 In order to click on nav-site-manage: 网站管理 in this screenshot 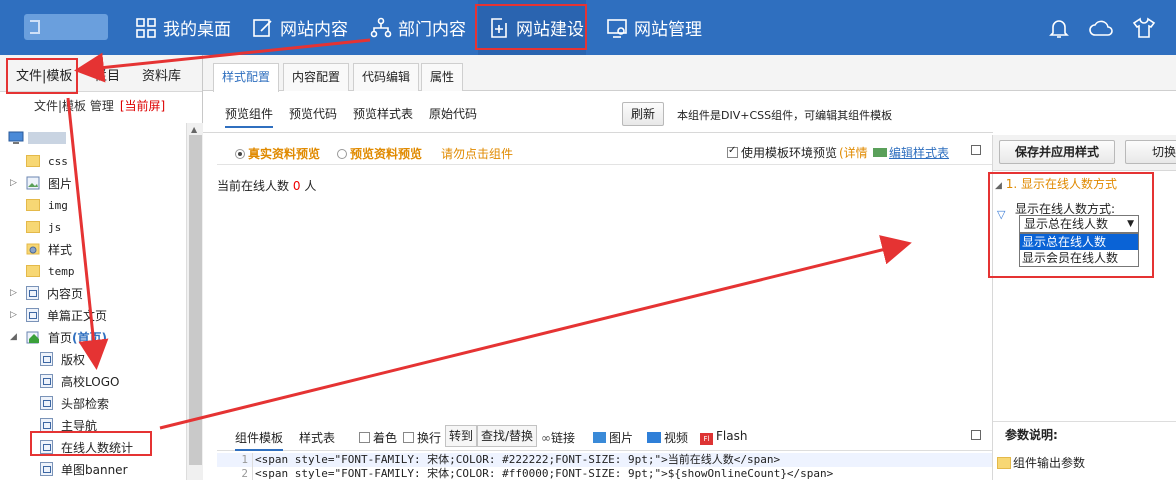, I will do `click(654, 27)`.